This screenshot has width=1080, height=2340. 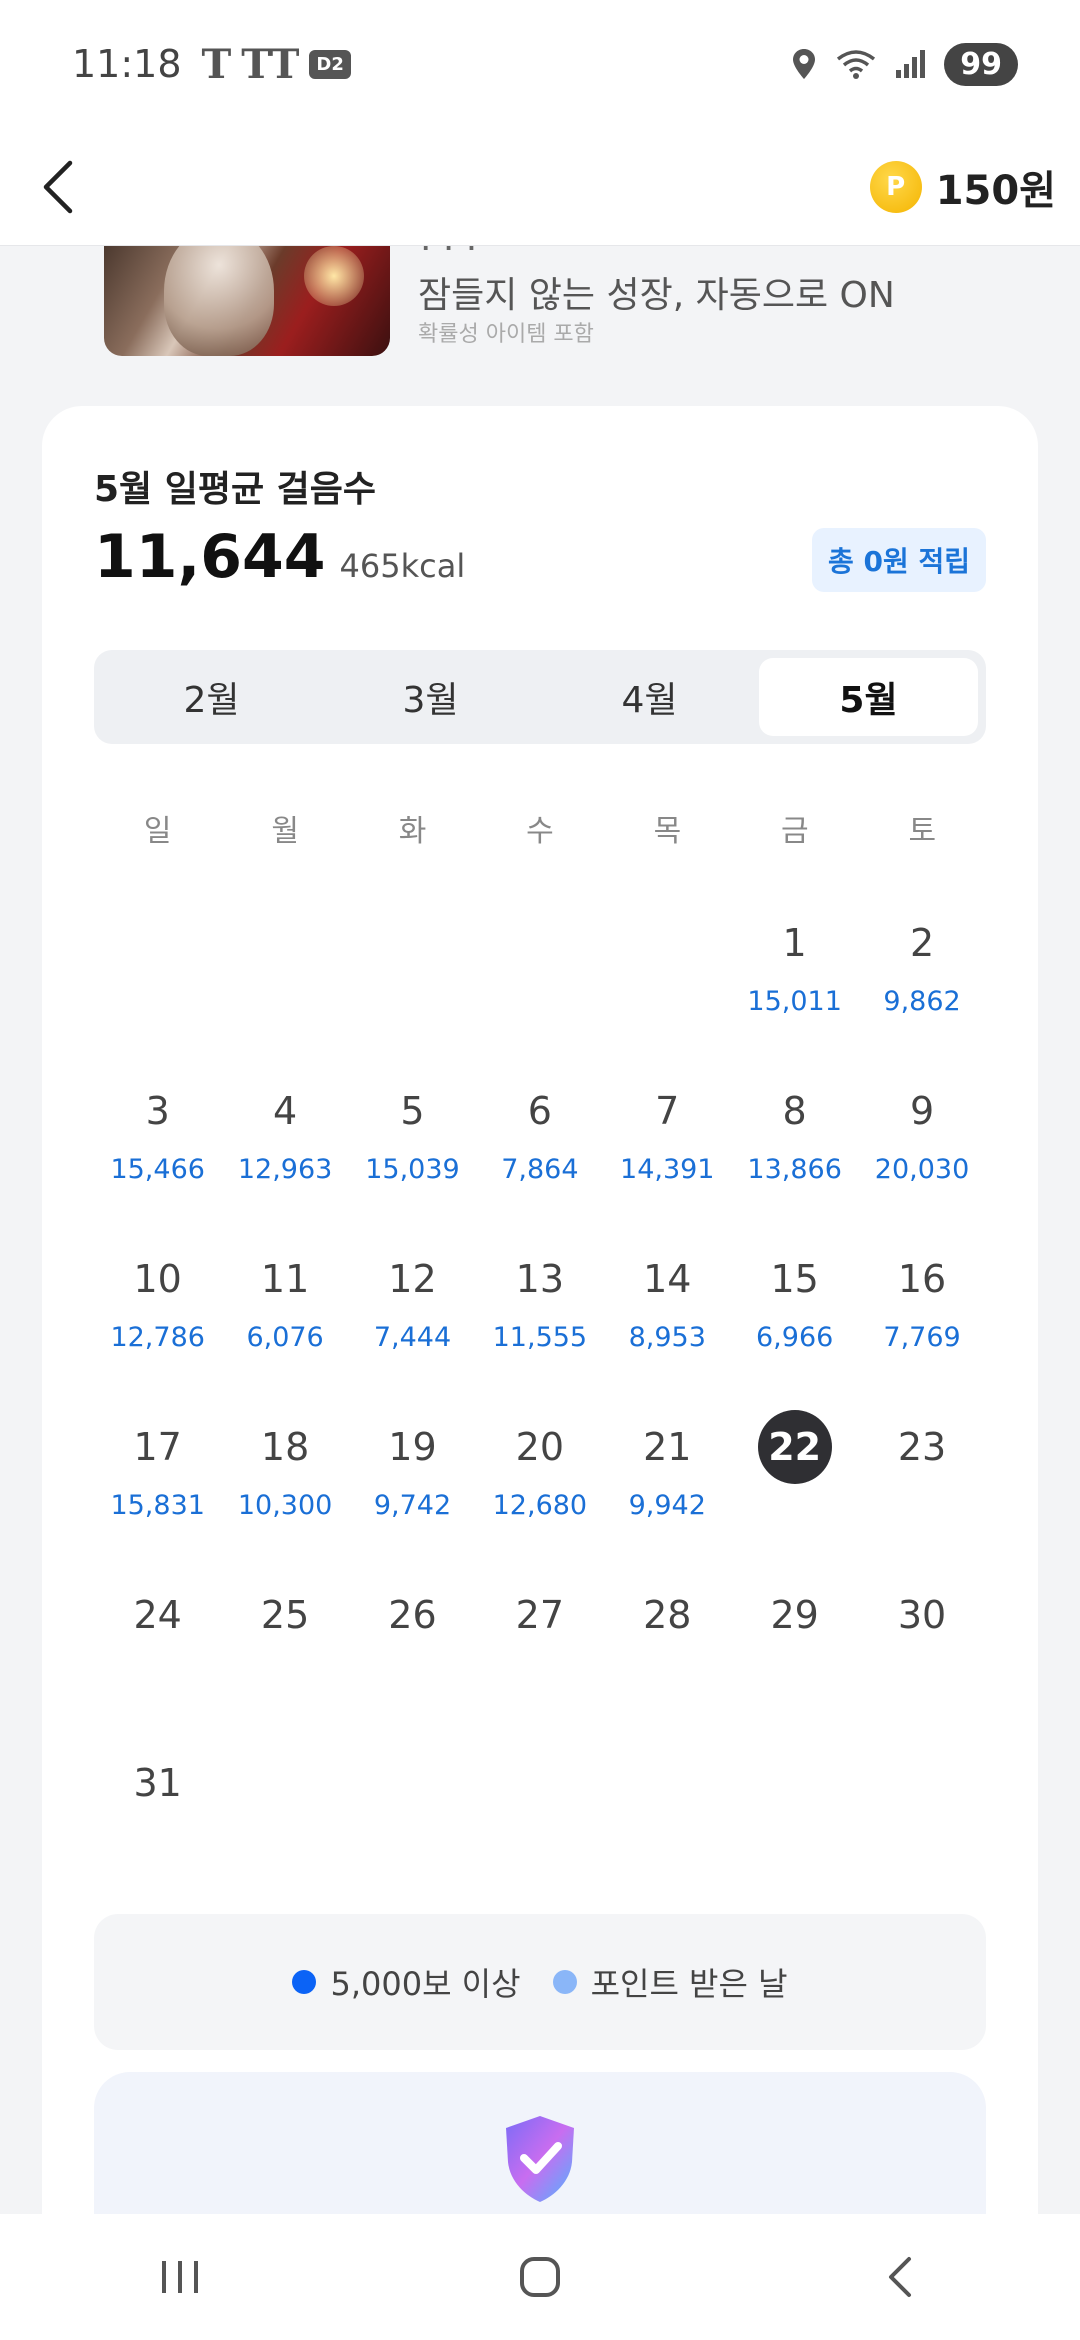 I want to click on calendar-day: 30, so click(x=921, y=1662).